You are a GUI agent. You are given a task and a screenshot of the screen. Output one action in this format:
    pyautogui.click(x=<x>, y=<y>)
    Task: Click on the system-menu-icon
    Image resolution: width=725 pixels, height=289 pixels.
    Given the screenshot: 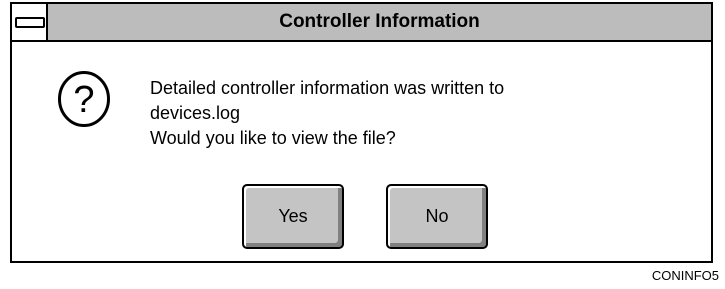 What is the action you would take?
    pyautogui.click(x=30, y=22)
    